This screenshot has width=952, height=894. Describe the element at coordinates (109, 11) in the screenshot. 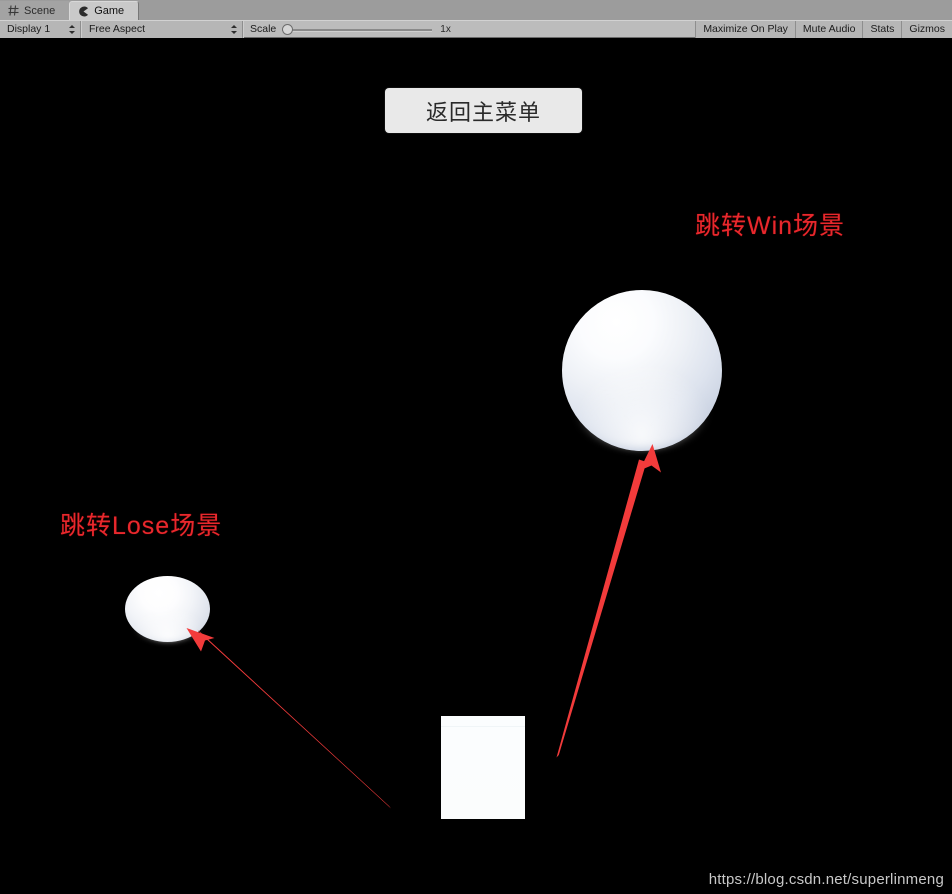

I see `tab-game-label: Game` at that location.